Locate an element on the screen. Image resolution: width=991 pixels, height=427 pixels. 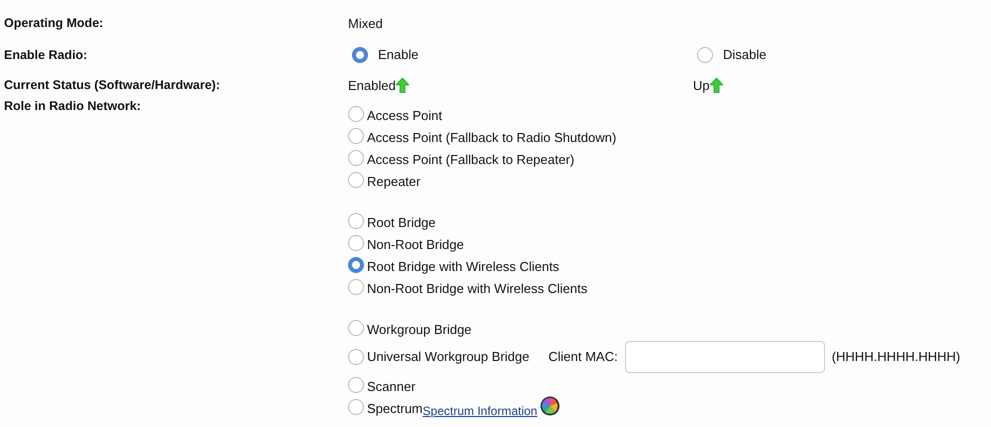
radio-label: Root Bridge with Wireless Clients is located at coordinates (463, 267).